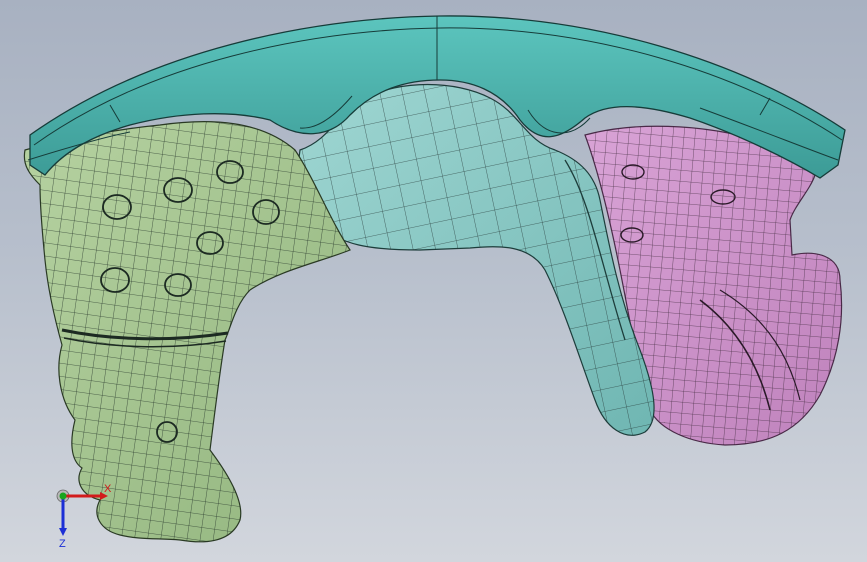 The image size is (867, 562). What do you see at coordinates (83, 515) in the screenshot?
I see `reference-triad: X Z` at bounding box center [83, 515].